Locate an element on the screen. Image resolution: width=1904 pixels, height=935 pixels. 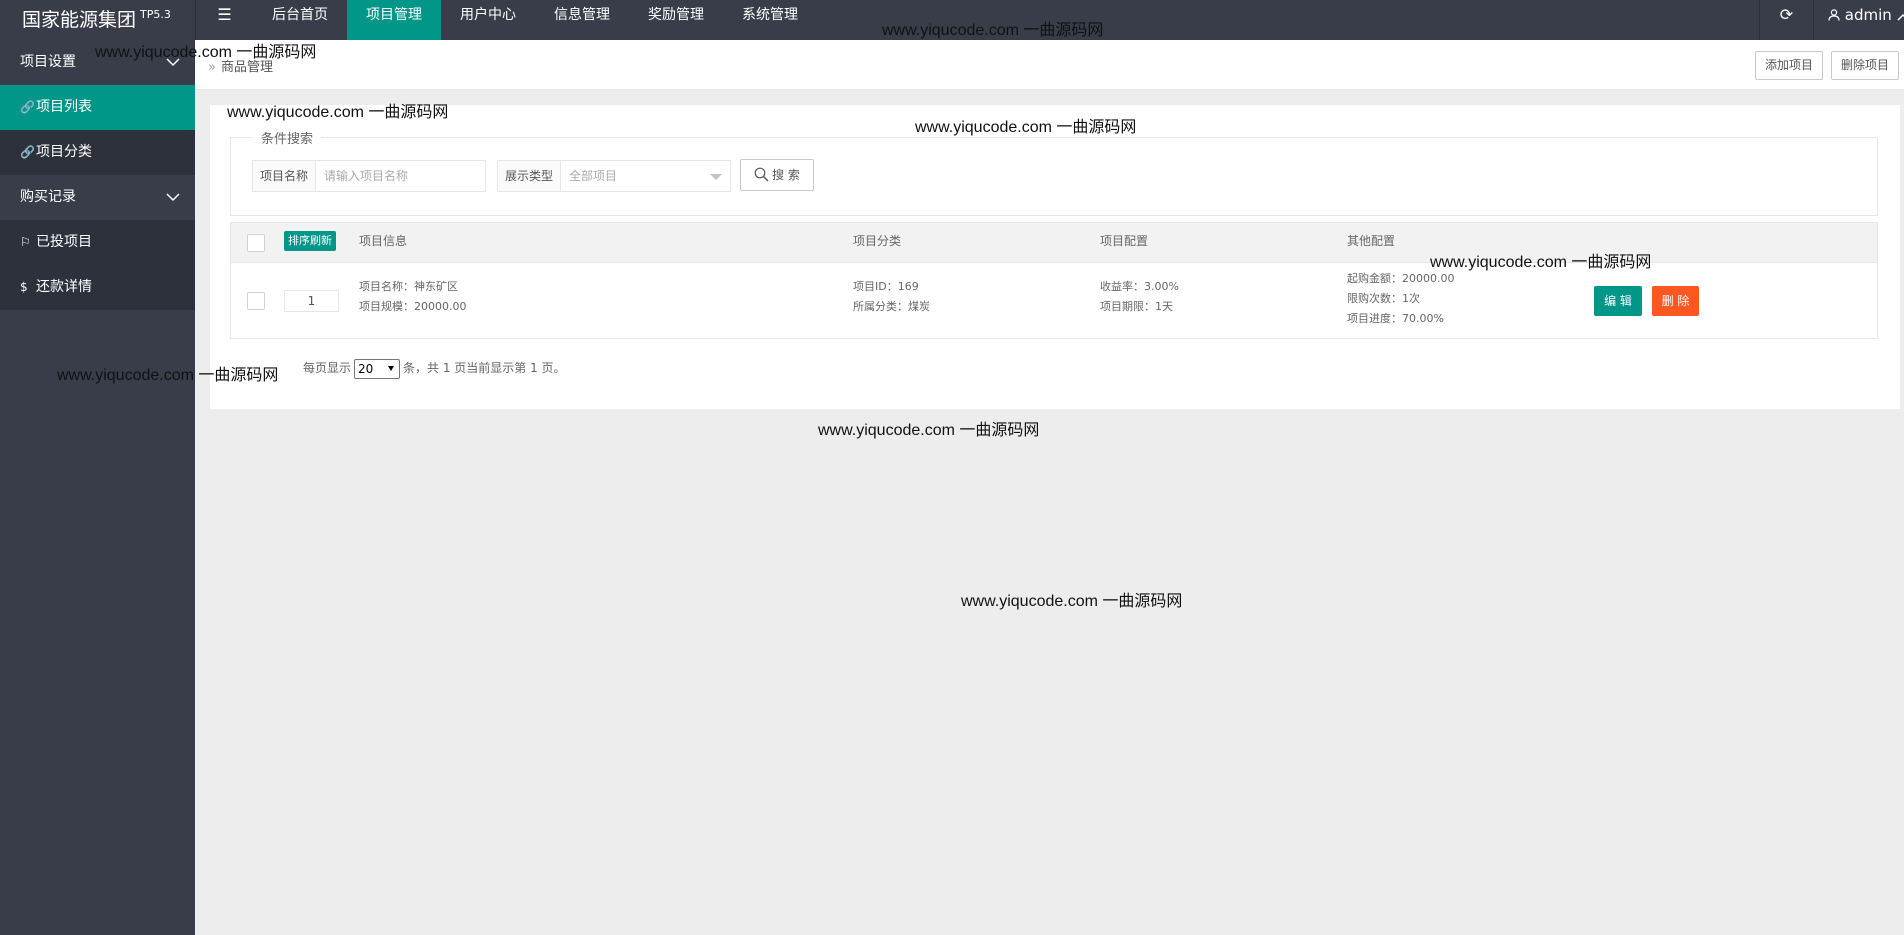
nav-system-management: 系统管理 is located at coordinates (770, 20).